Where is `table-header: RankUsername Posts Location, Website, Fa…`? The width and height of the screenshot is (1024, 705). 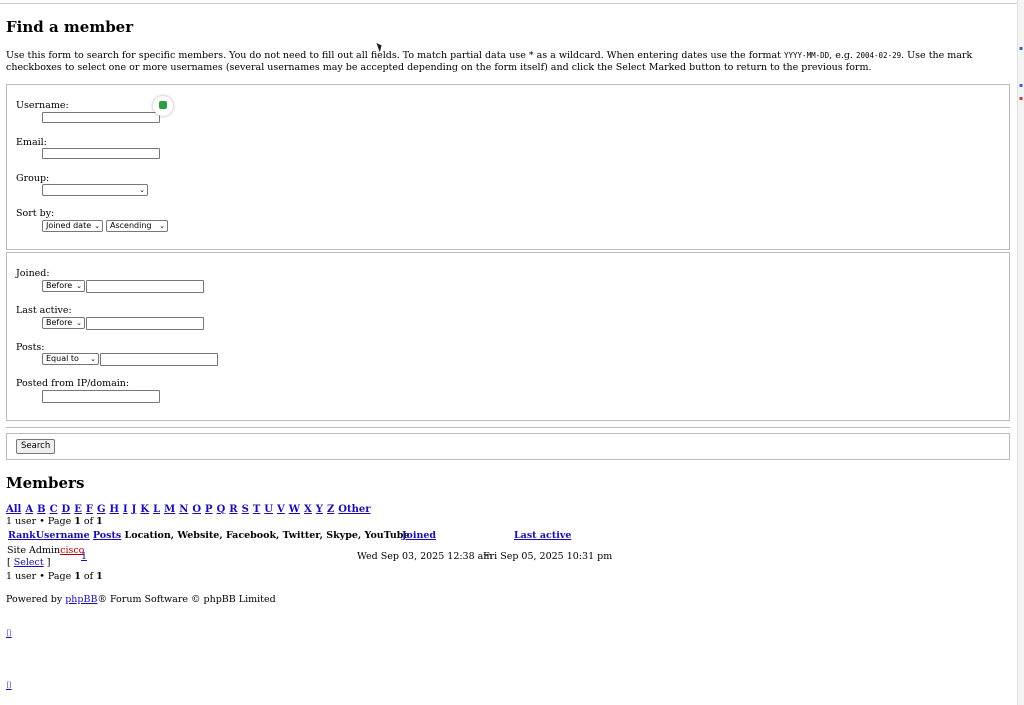
table-header: RankUsername Posts Location, Website, Fa… is located at coordinates (208, 535).